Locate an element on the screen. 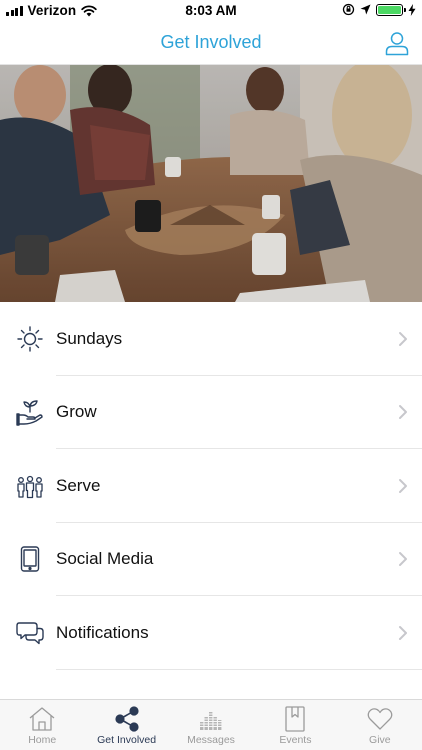 Image resolution: width=422 pixels, height=750 pixels. tab-get-involved: Get Involved is located at coordinates (126, 725).